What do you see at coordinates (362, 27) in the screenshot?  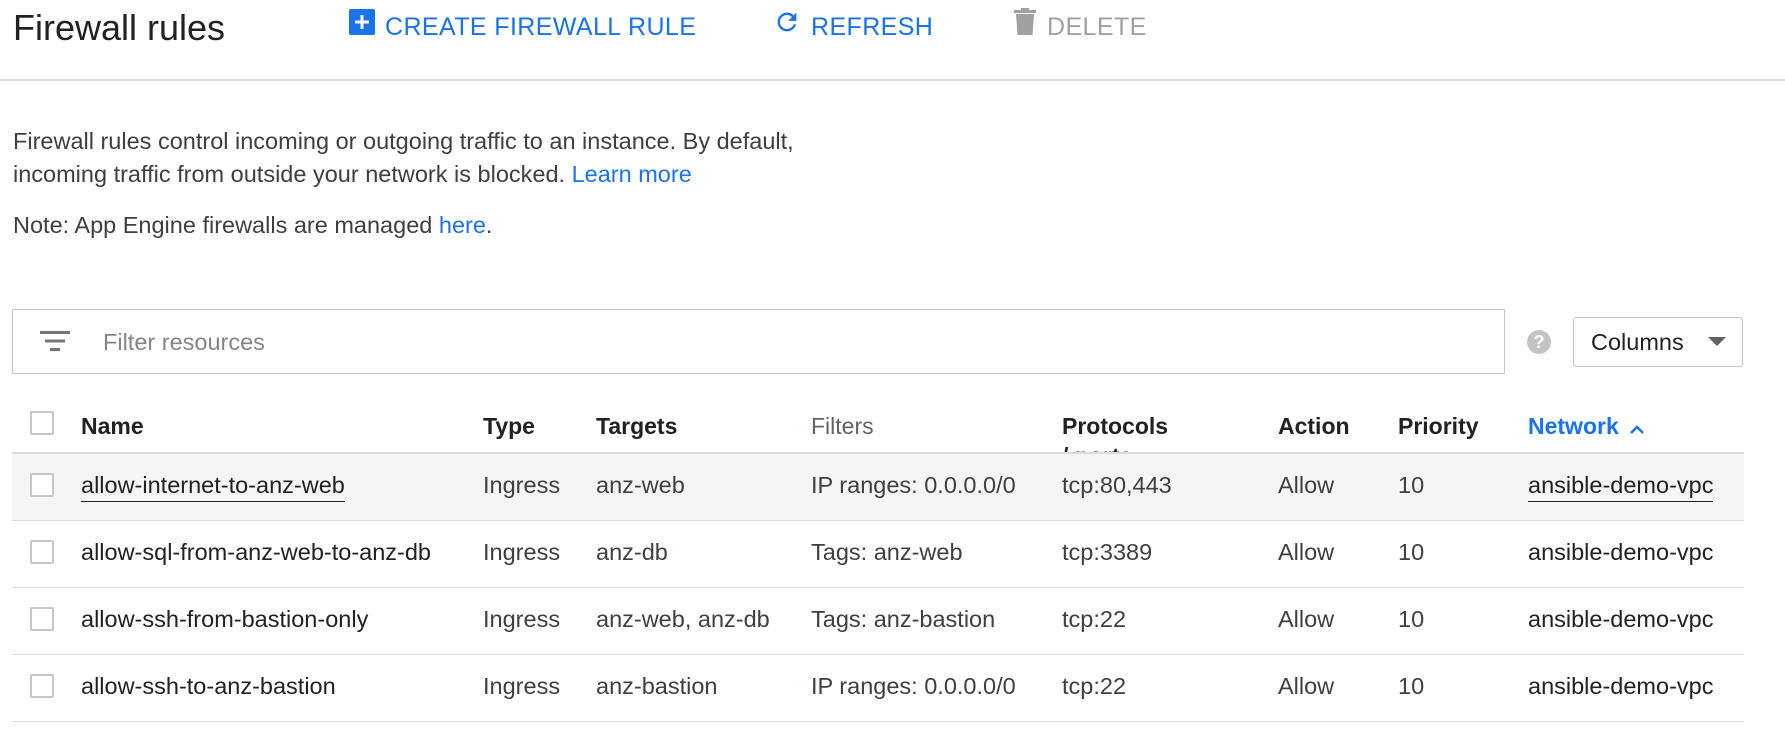 I see `add-box-icon` at bounding box center [362, 27].